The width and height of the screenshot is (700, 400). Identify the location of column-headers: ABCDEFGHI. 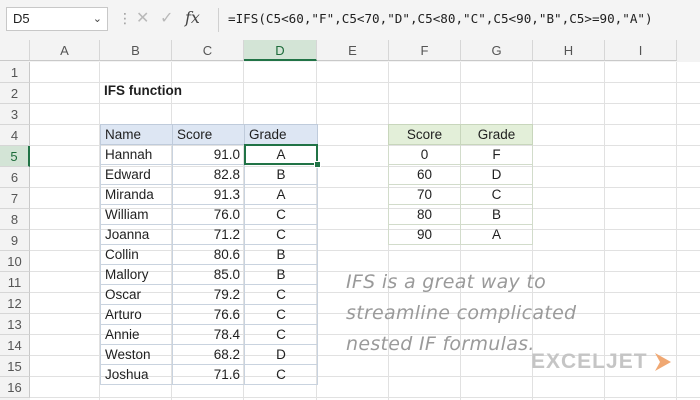
(350, 51).